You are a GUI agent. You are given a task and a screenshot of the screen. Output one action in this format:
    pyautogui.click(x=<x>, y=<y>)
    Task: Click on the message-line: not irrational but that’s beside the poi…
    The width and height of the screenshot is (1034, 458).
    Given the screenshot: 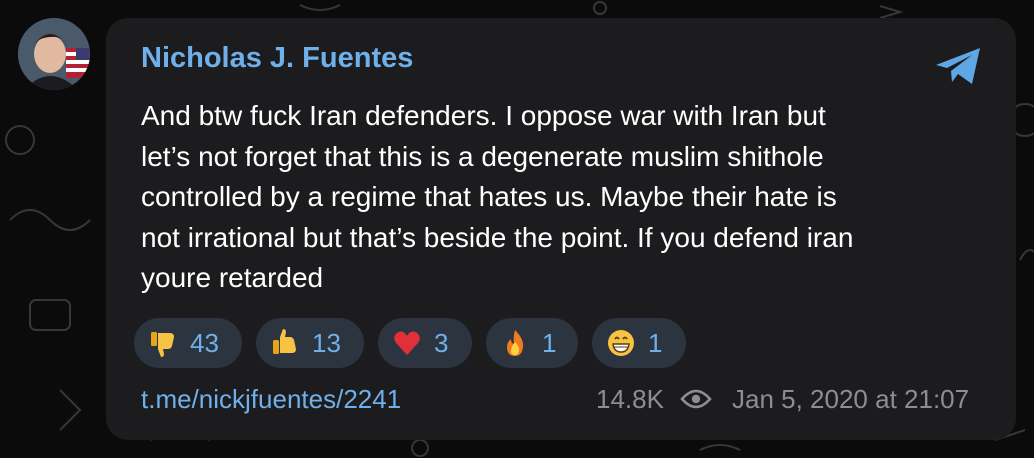 What is the action you would take?
    pyautogui.click(x=497, y=237)
    